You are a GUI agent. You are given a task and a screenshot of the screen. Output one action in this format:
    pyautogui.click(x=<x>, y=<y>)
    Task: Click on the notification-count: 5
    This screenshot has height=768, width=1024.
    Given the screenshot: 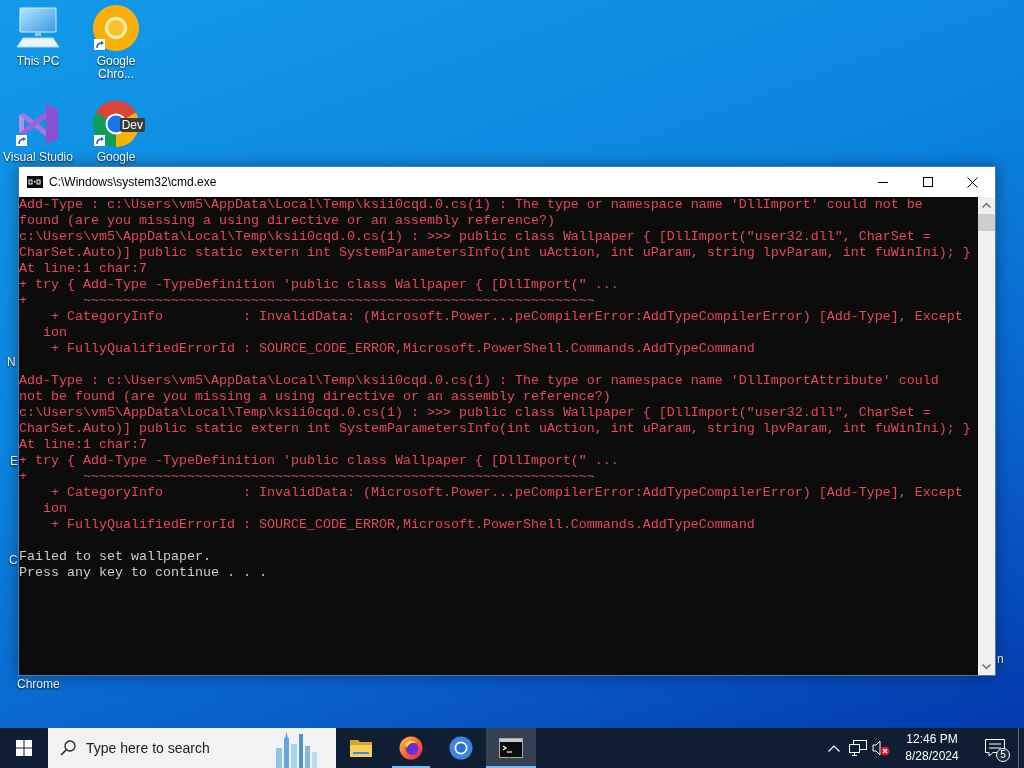 What is the action you would take?
    pyautogui.click(x=1003, y=755)
    